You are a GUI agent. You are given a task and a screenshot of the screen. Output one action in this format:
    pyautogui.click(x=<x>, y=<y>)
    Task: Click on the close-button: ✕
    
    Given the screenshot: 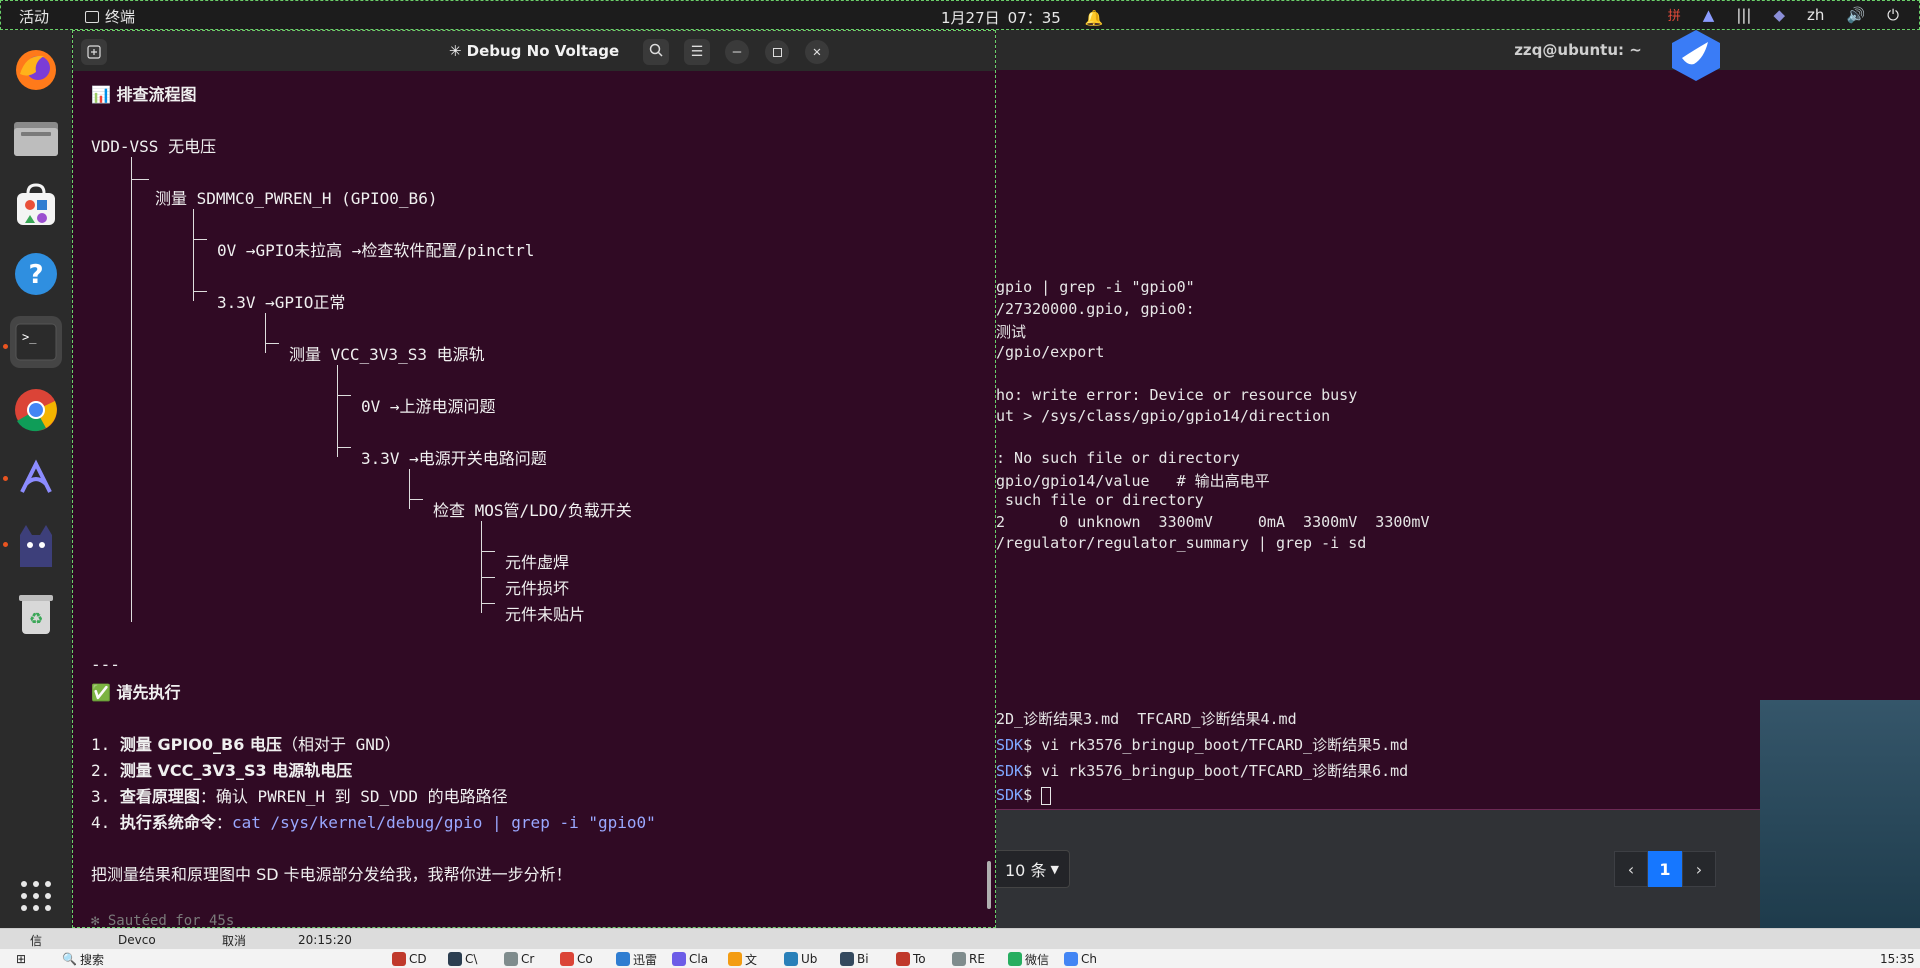 What is the action you would take?
    pyautogui.click(x=817, y=52)
    